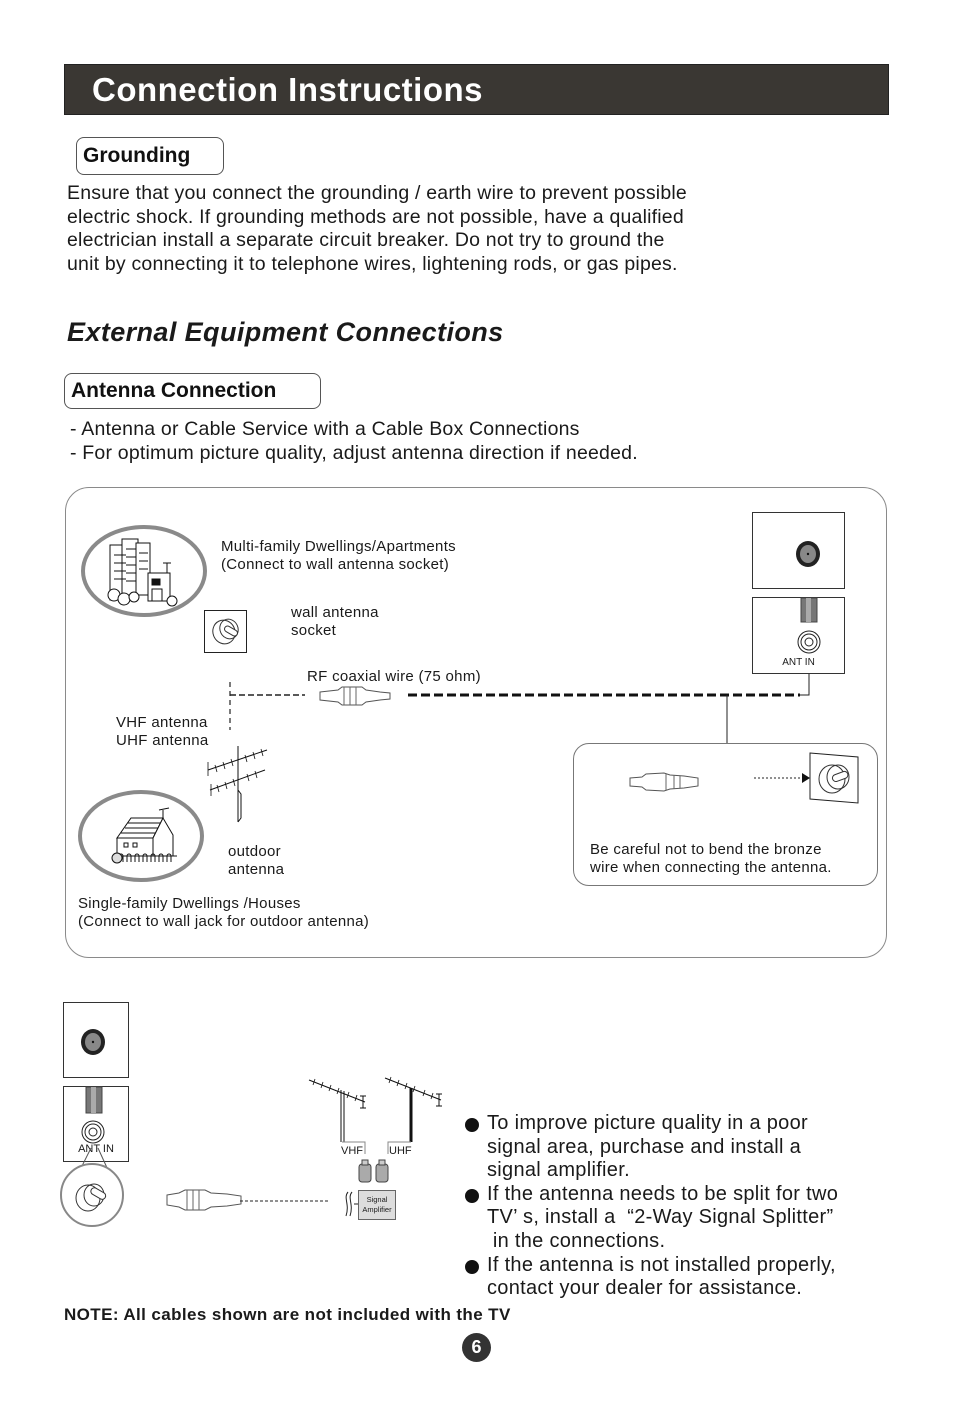 Image resolution: width=954 pixels, height=1401 pixels. What do you see at coordinates (352, 1151) in the screenshot?
I see `vhf-label: VHF` at bounding box center [352, 1151].